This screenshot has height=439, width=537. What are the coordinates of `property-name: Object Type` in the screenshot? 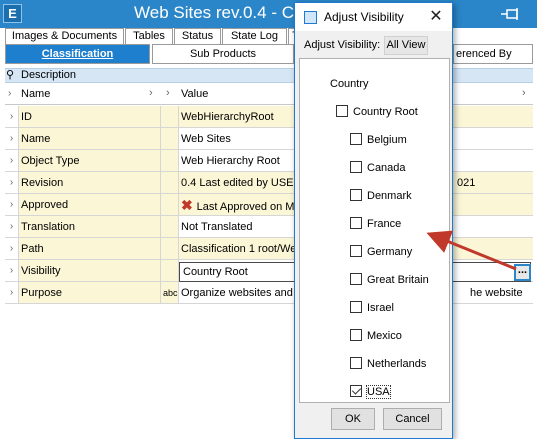 It's located at (89, 161).